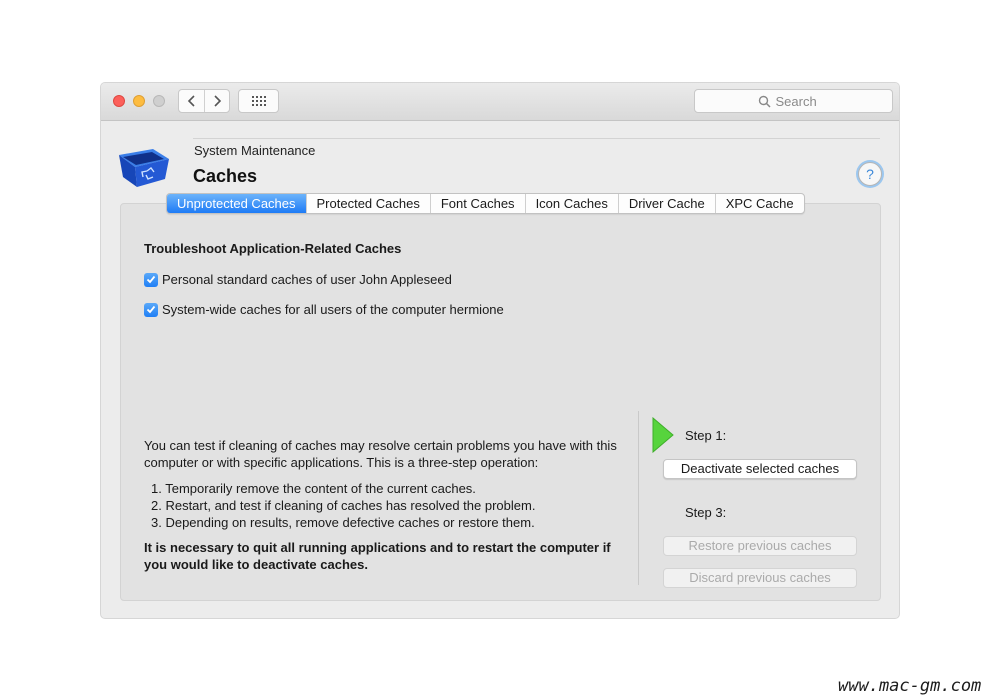  Describe the element at coordinates (369, 203) in the screenshot. I see `tab-protected-caches: Protected Caches` at that location.